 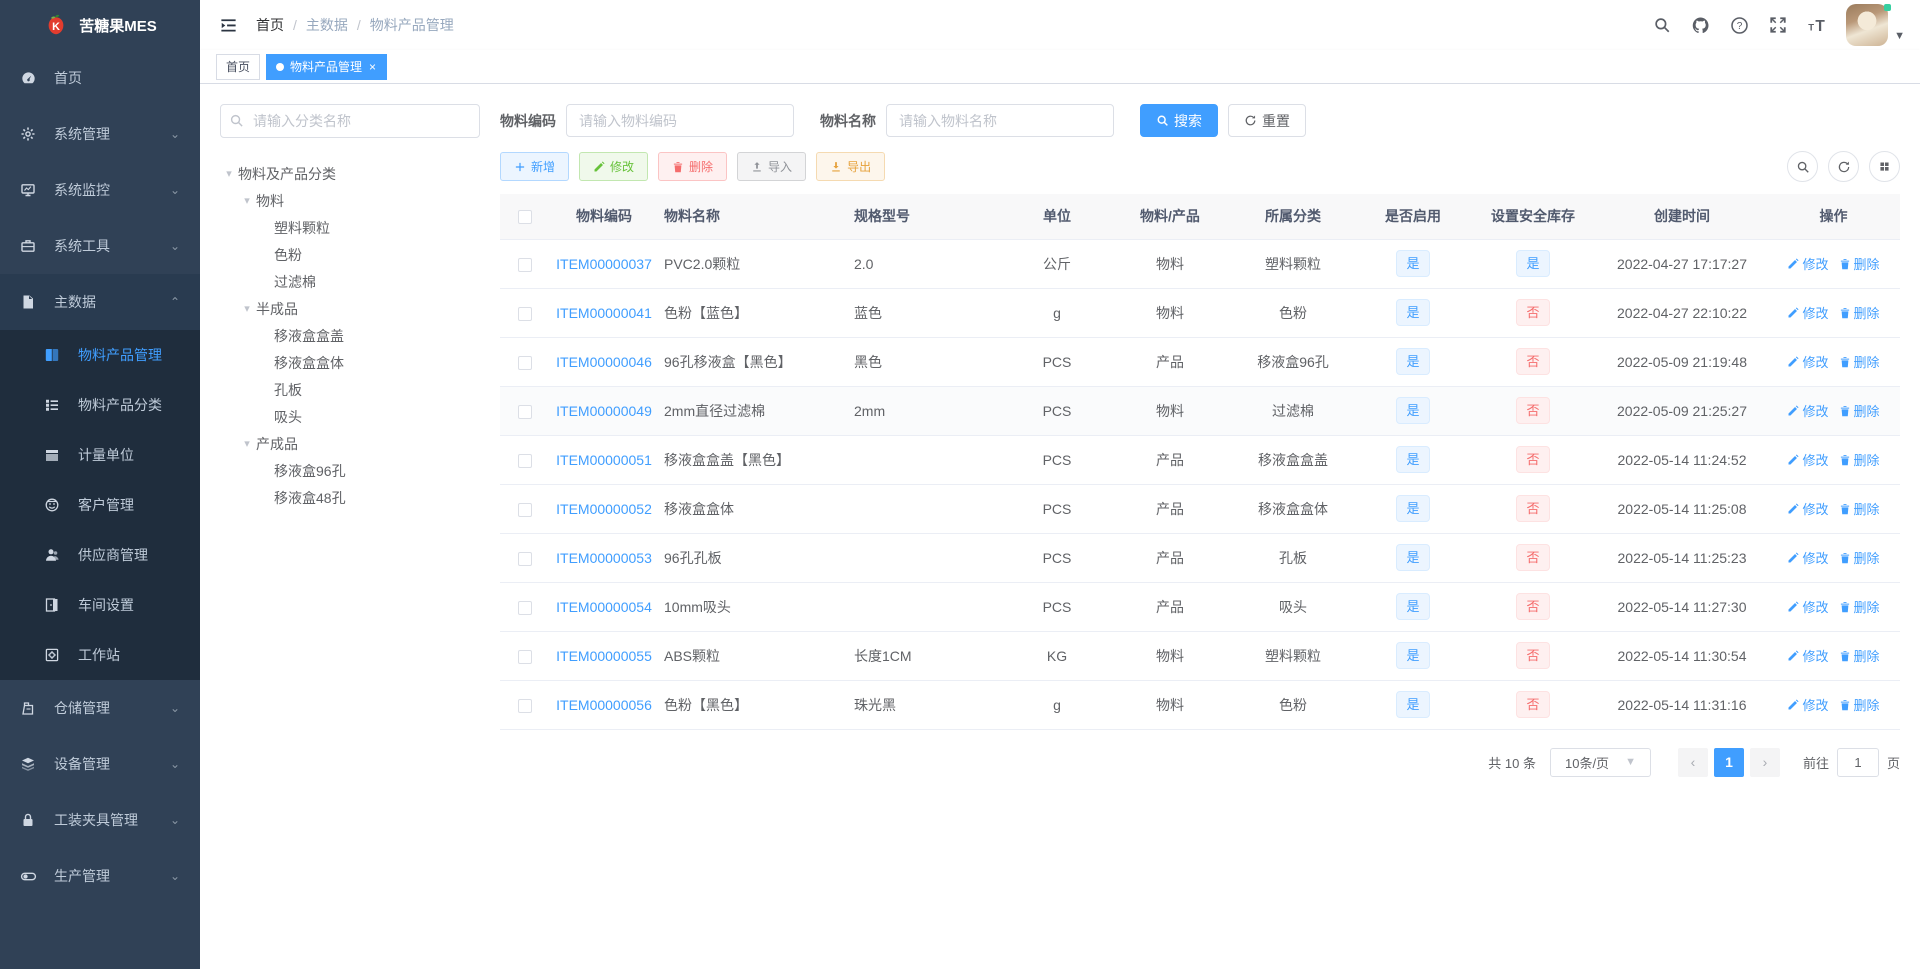 What do you see at coordinates (100, 78) in the screenshot?
I see `sidebar-item-首页: 首页` at bounding box center [100, 78].